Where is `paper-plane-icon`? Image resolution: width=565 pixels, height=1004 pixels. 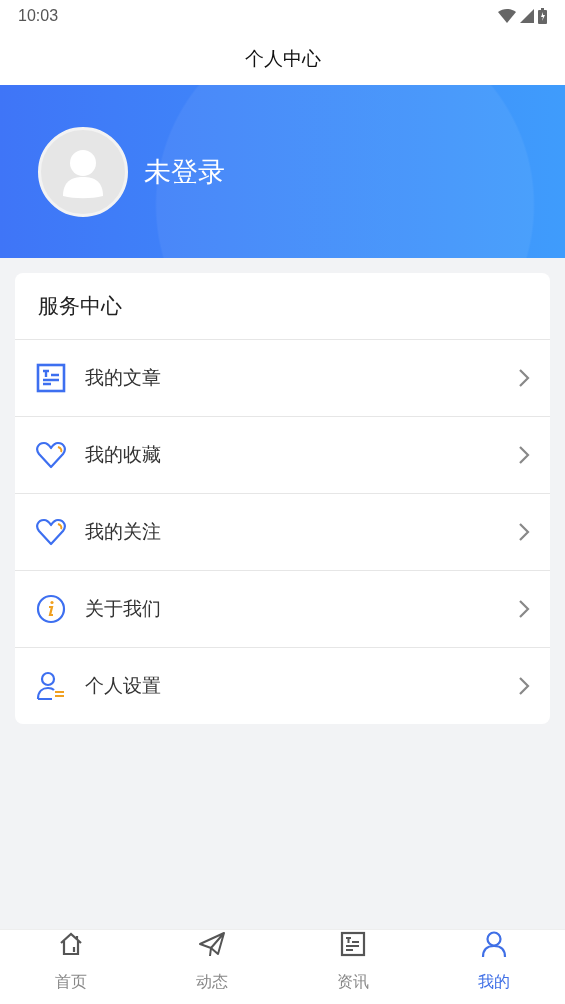 paper-plane-icon is located at coordinates (211, 944).